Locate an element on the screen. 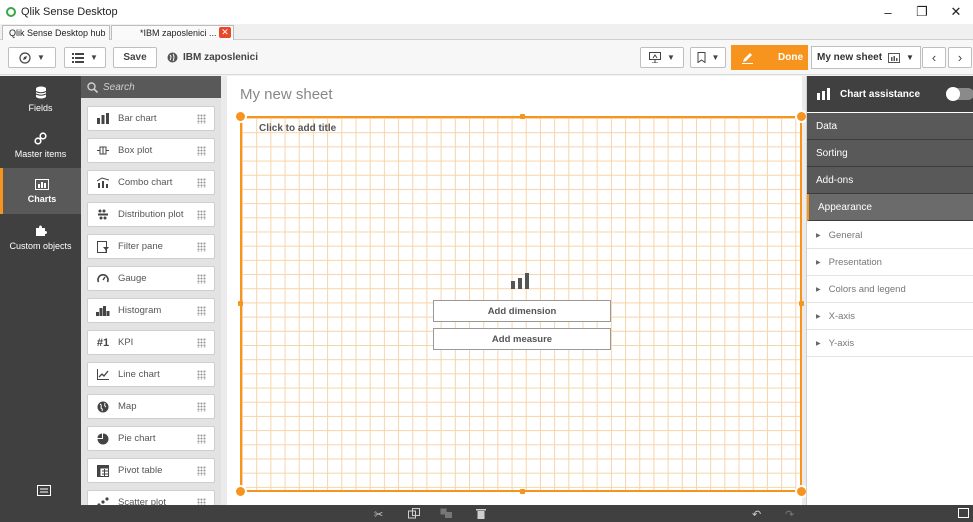  bookmark-button: ▼ is located at coordinates (708, 57).